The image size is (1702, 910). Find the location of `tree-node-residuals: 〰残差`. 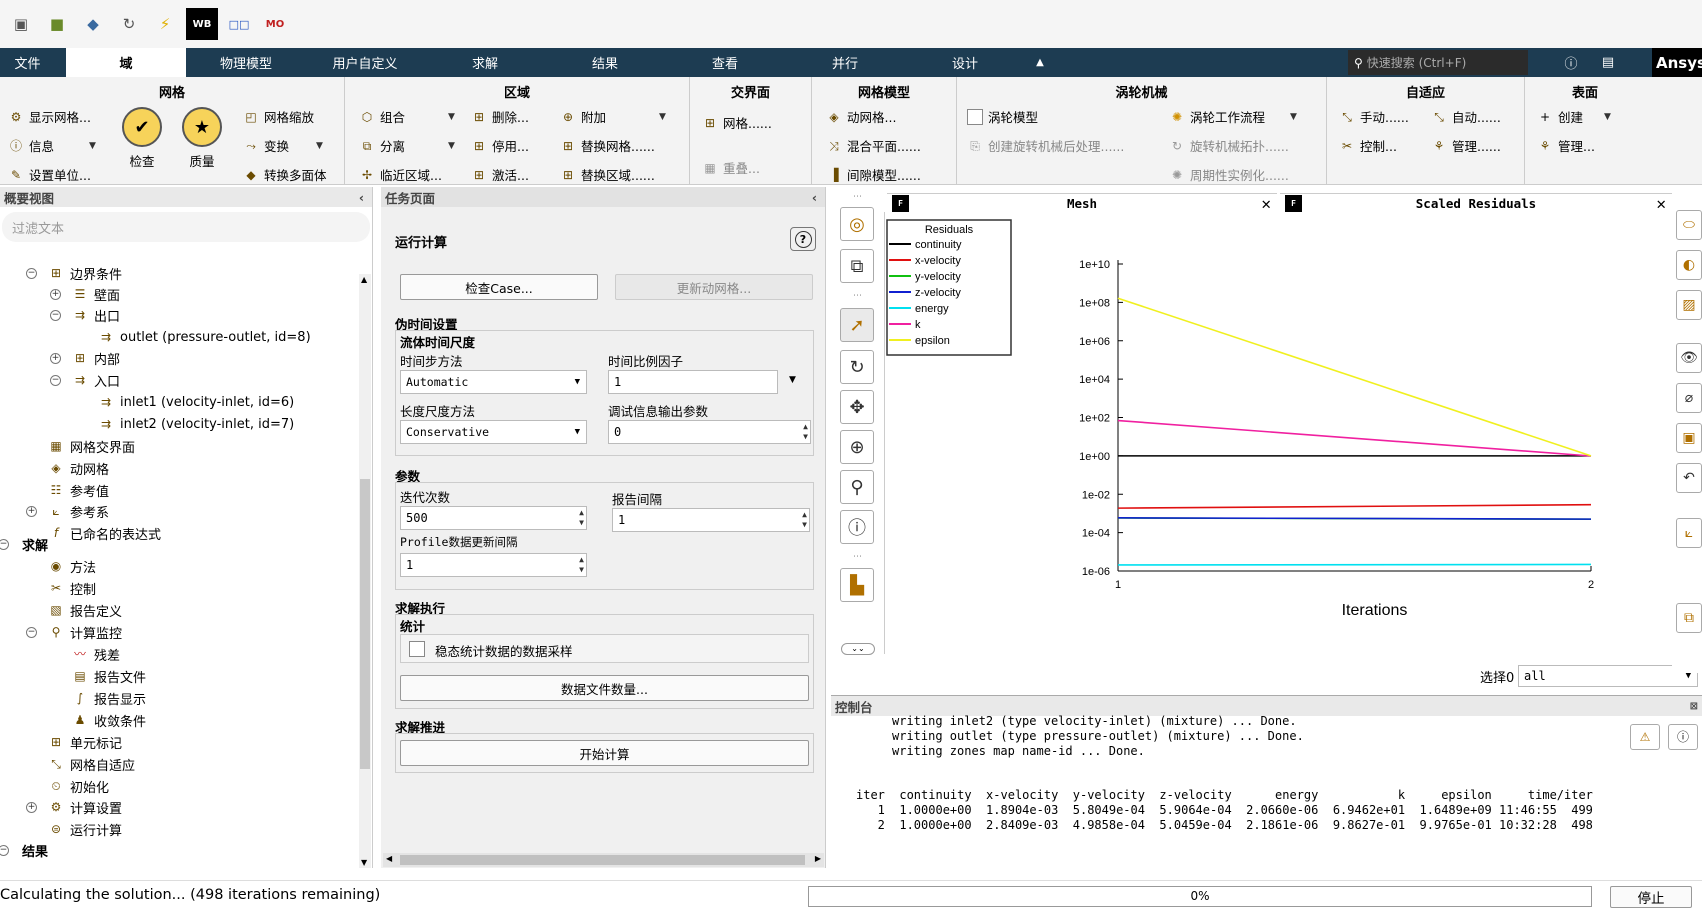

tree-node-residuals: 〰残差 is located at coordinates (96, 654).